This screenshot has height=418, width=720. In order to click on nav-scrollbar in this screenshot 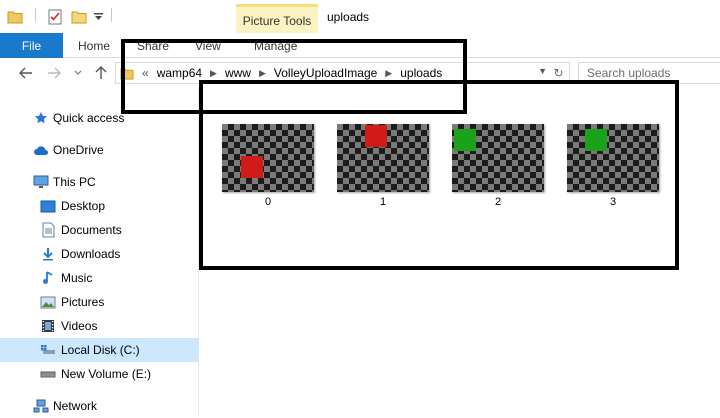, I will do `click(4, 252)`.